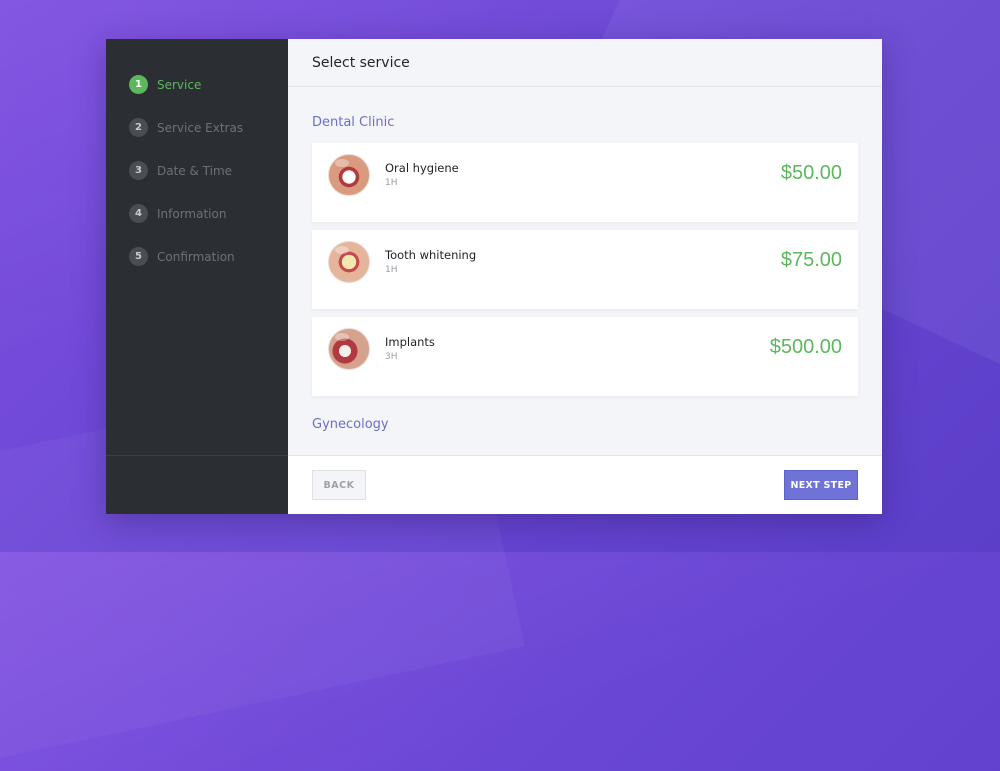 This screenshot has height=771, width=1000. Describe the element at coordinates (361, 62) in the screenshot. I see `page-title: Select service` at that location.